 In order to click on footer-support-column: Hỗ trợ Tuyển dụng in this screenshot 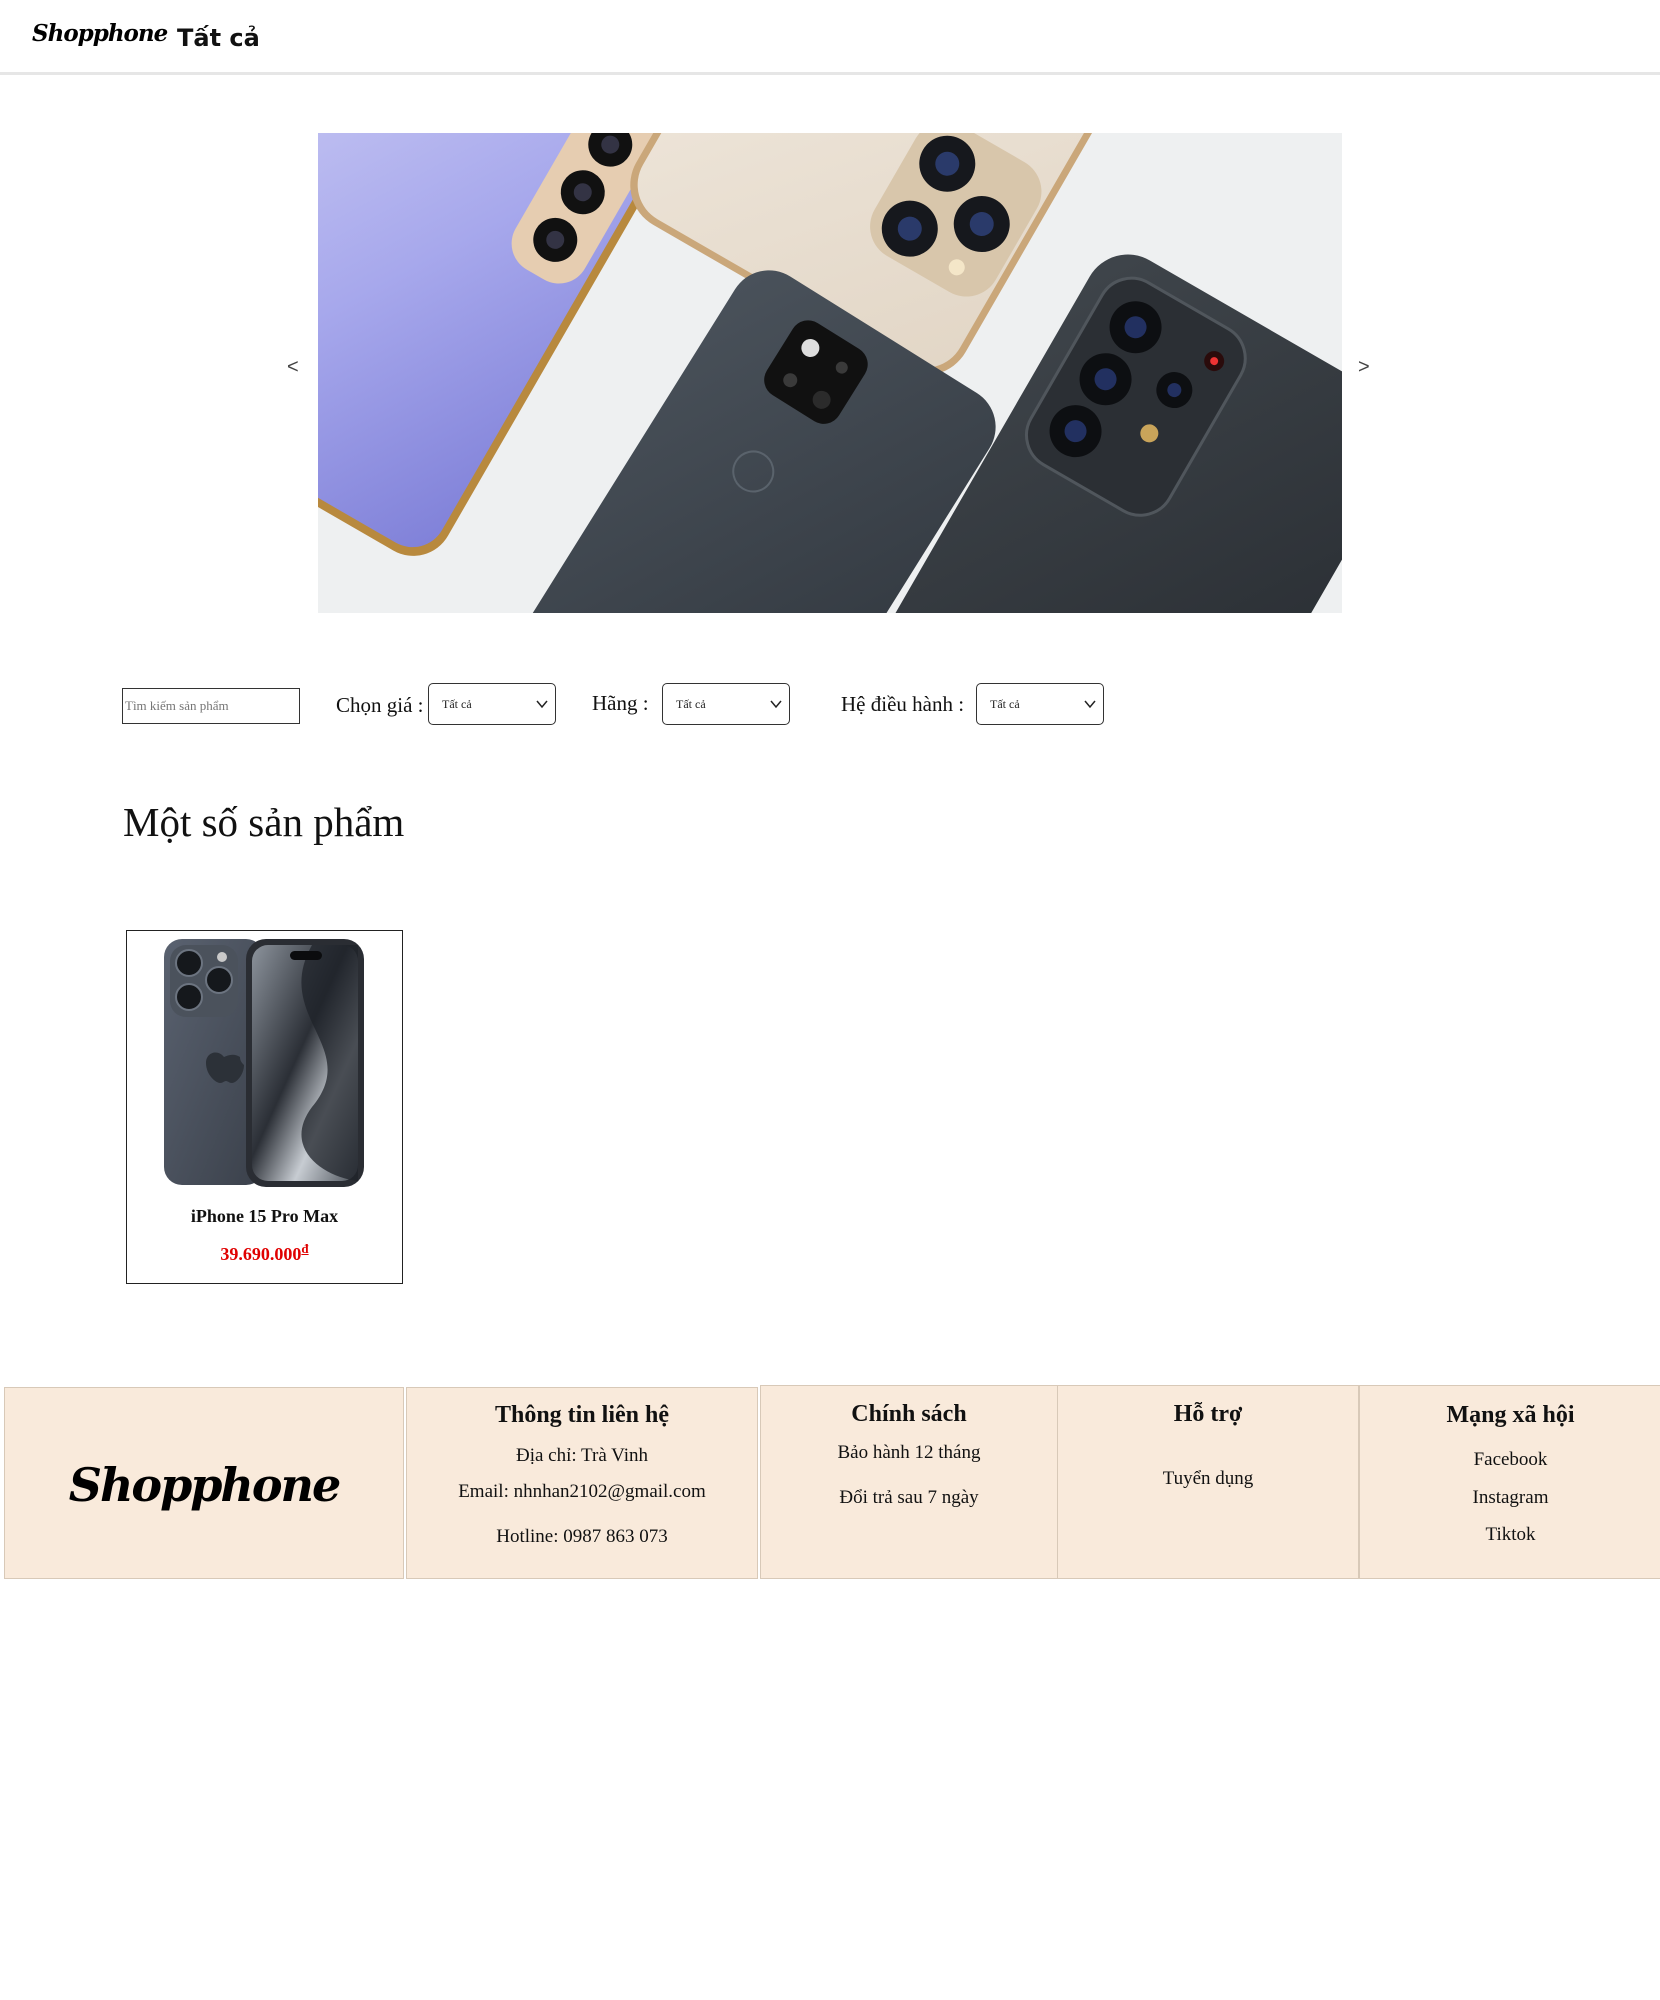, I will do `click(1208, 1482)`.